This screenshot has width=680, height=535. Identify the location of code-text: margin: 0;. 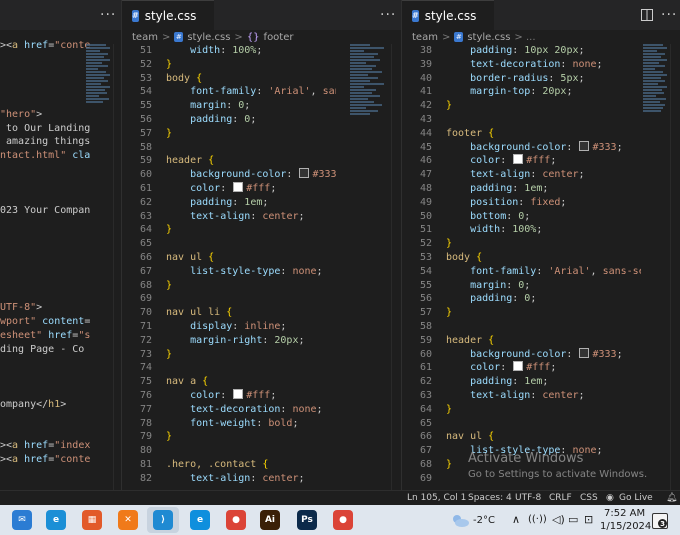
(488, 285).